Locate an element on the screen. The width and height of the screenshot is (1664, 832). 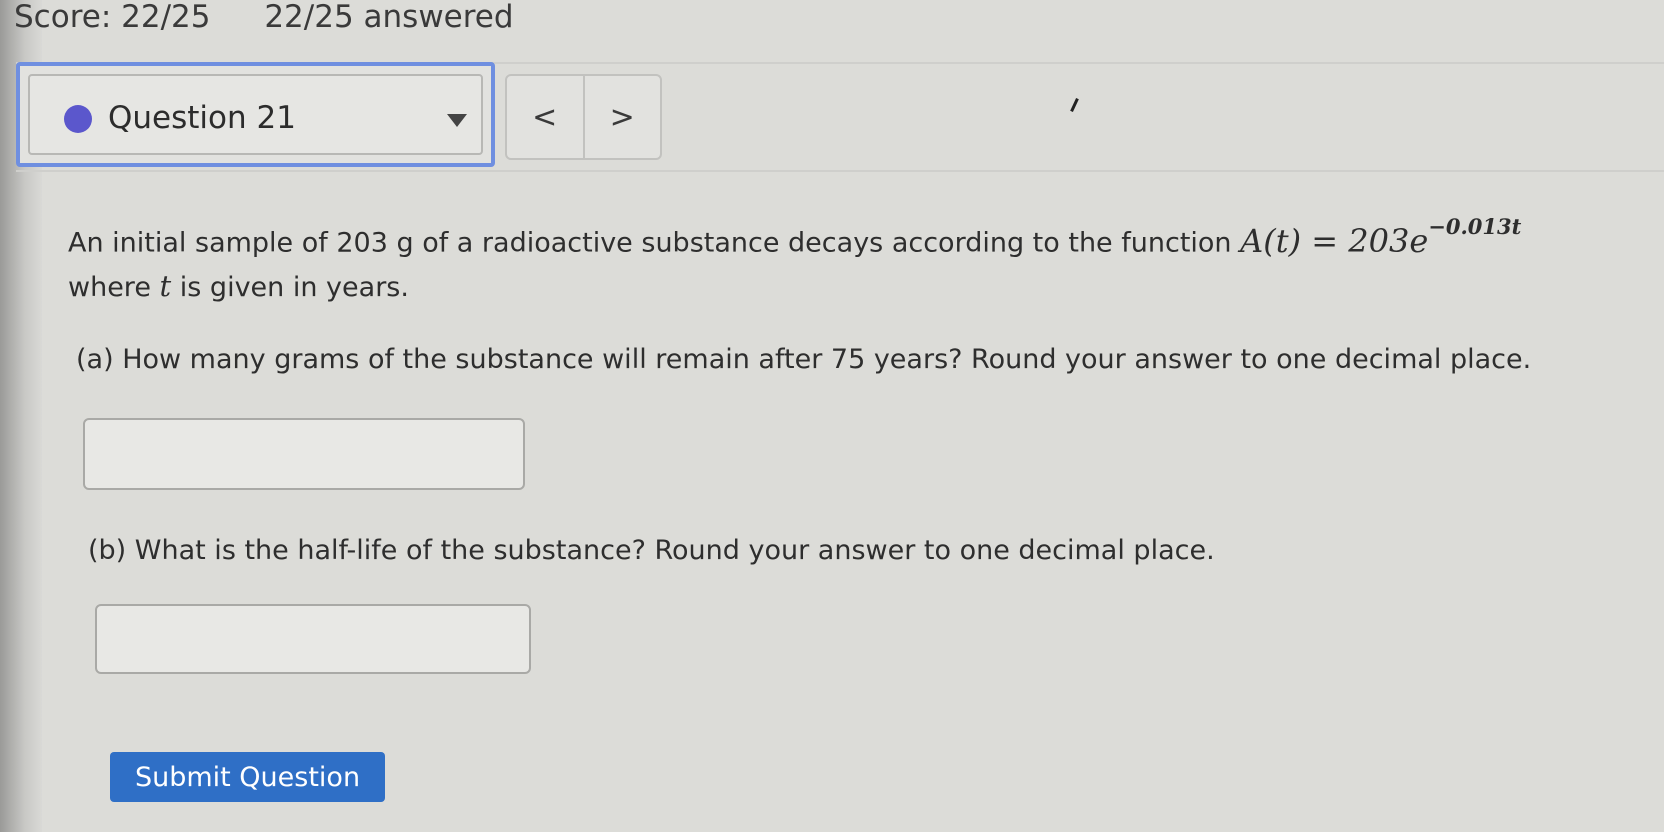
next-question-button: > is located at coordinates (623, 117).